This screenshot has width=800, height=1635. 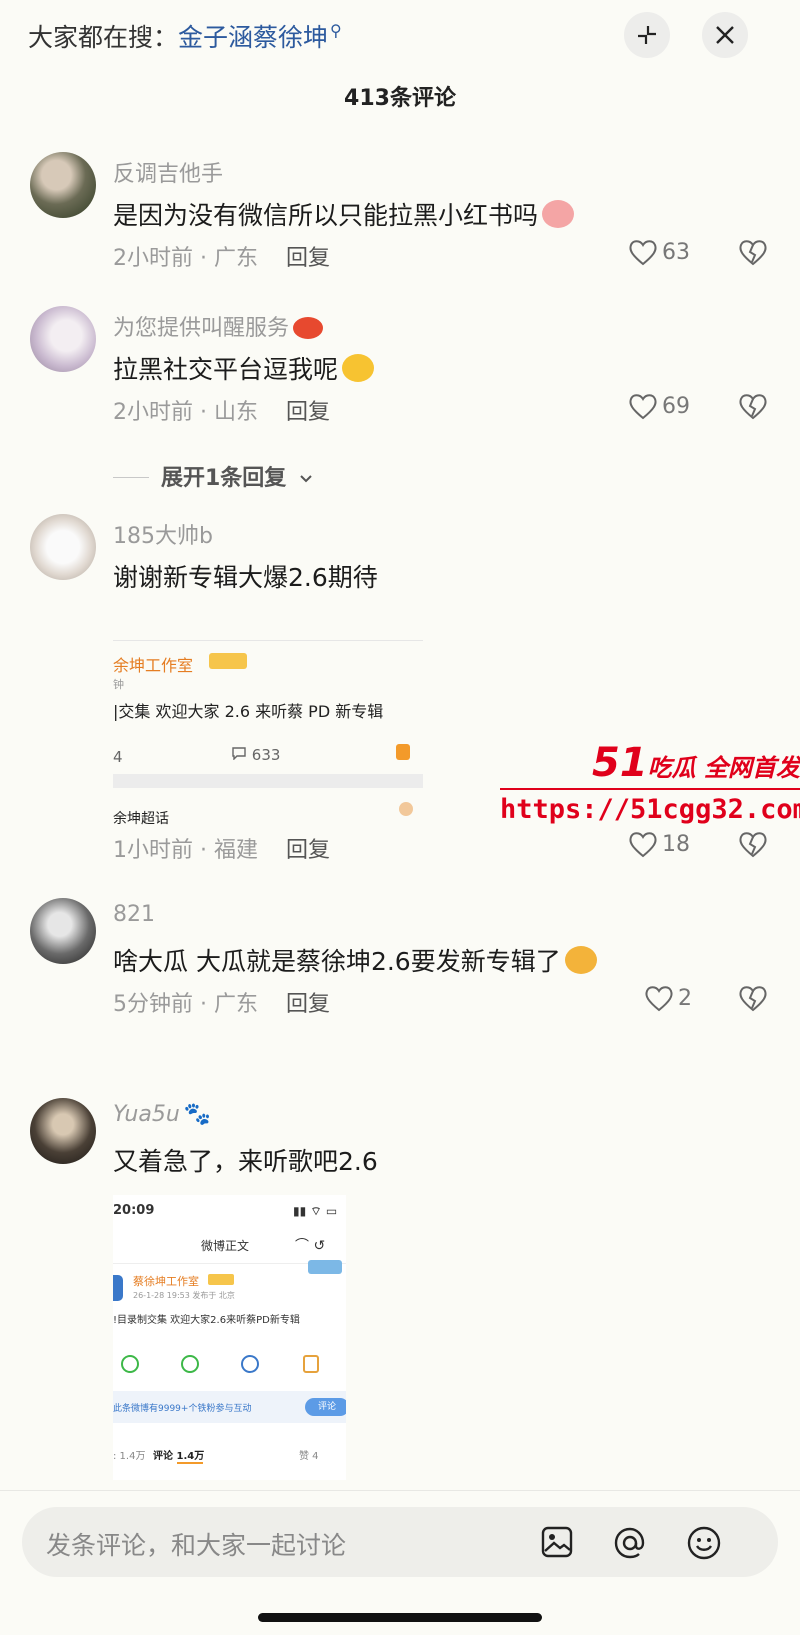 I want to click on comment-meta: 5分钟前 · 广东 回复, so click(x=221, y=1002).